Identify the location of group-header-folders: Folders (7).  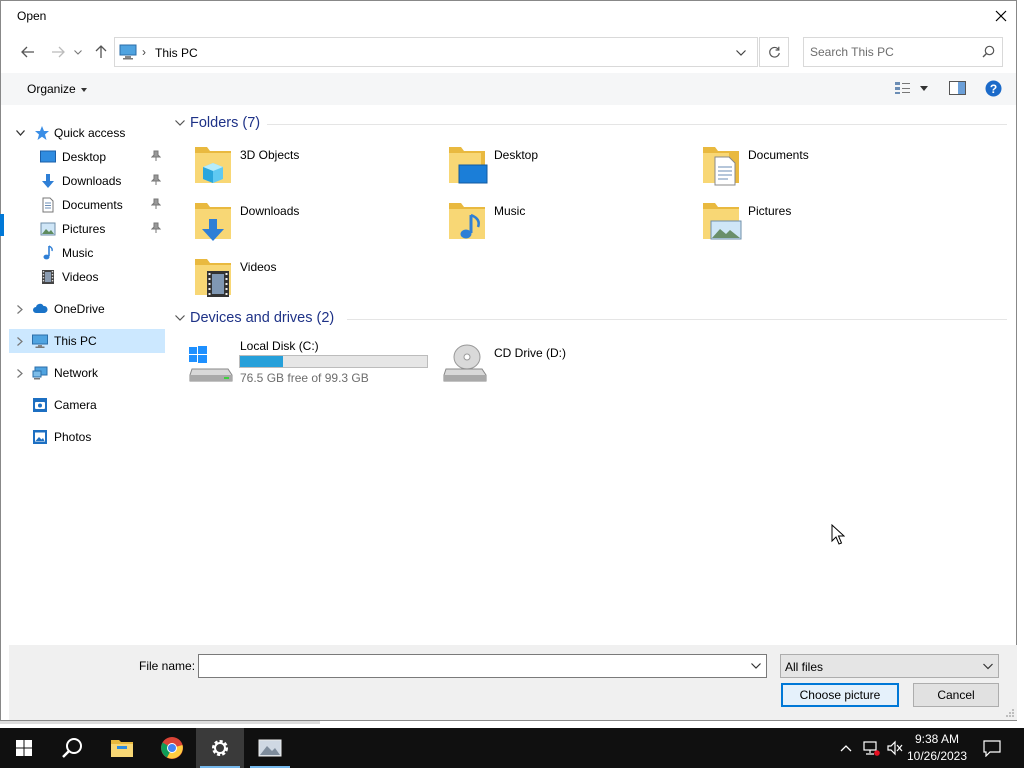
(589, 124).